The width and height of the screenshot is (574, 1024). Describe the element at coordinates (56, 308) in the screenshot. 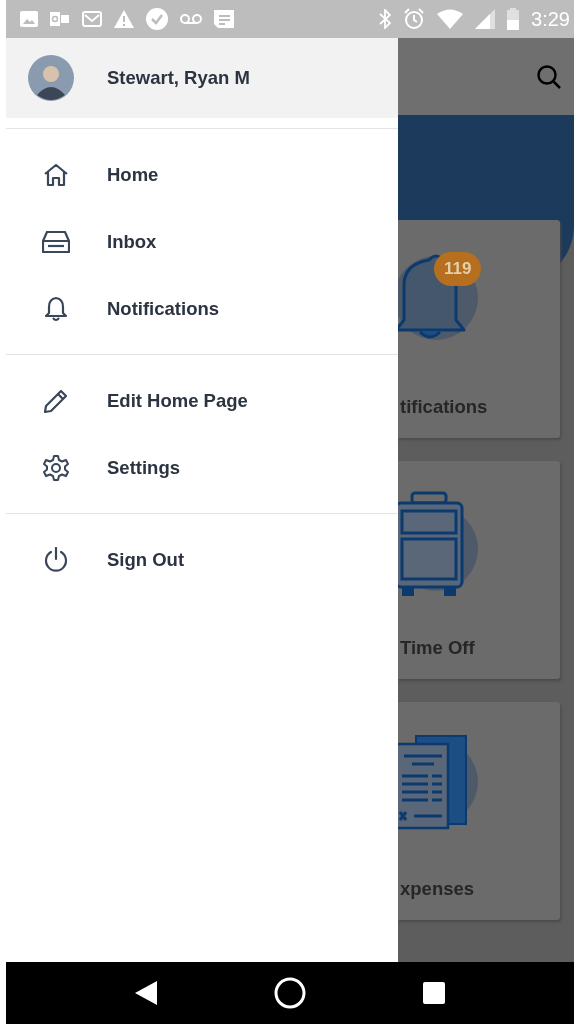

I see `bell-icon` at that location.